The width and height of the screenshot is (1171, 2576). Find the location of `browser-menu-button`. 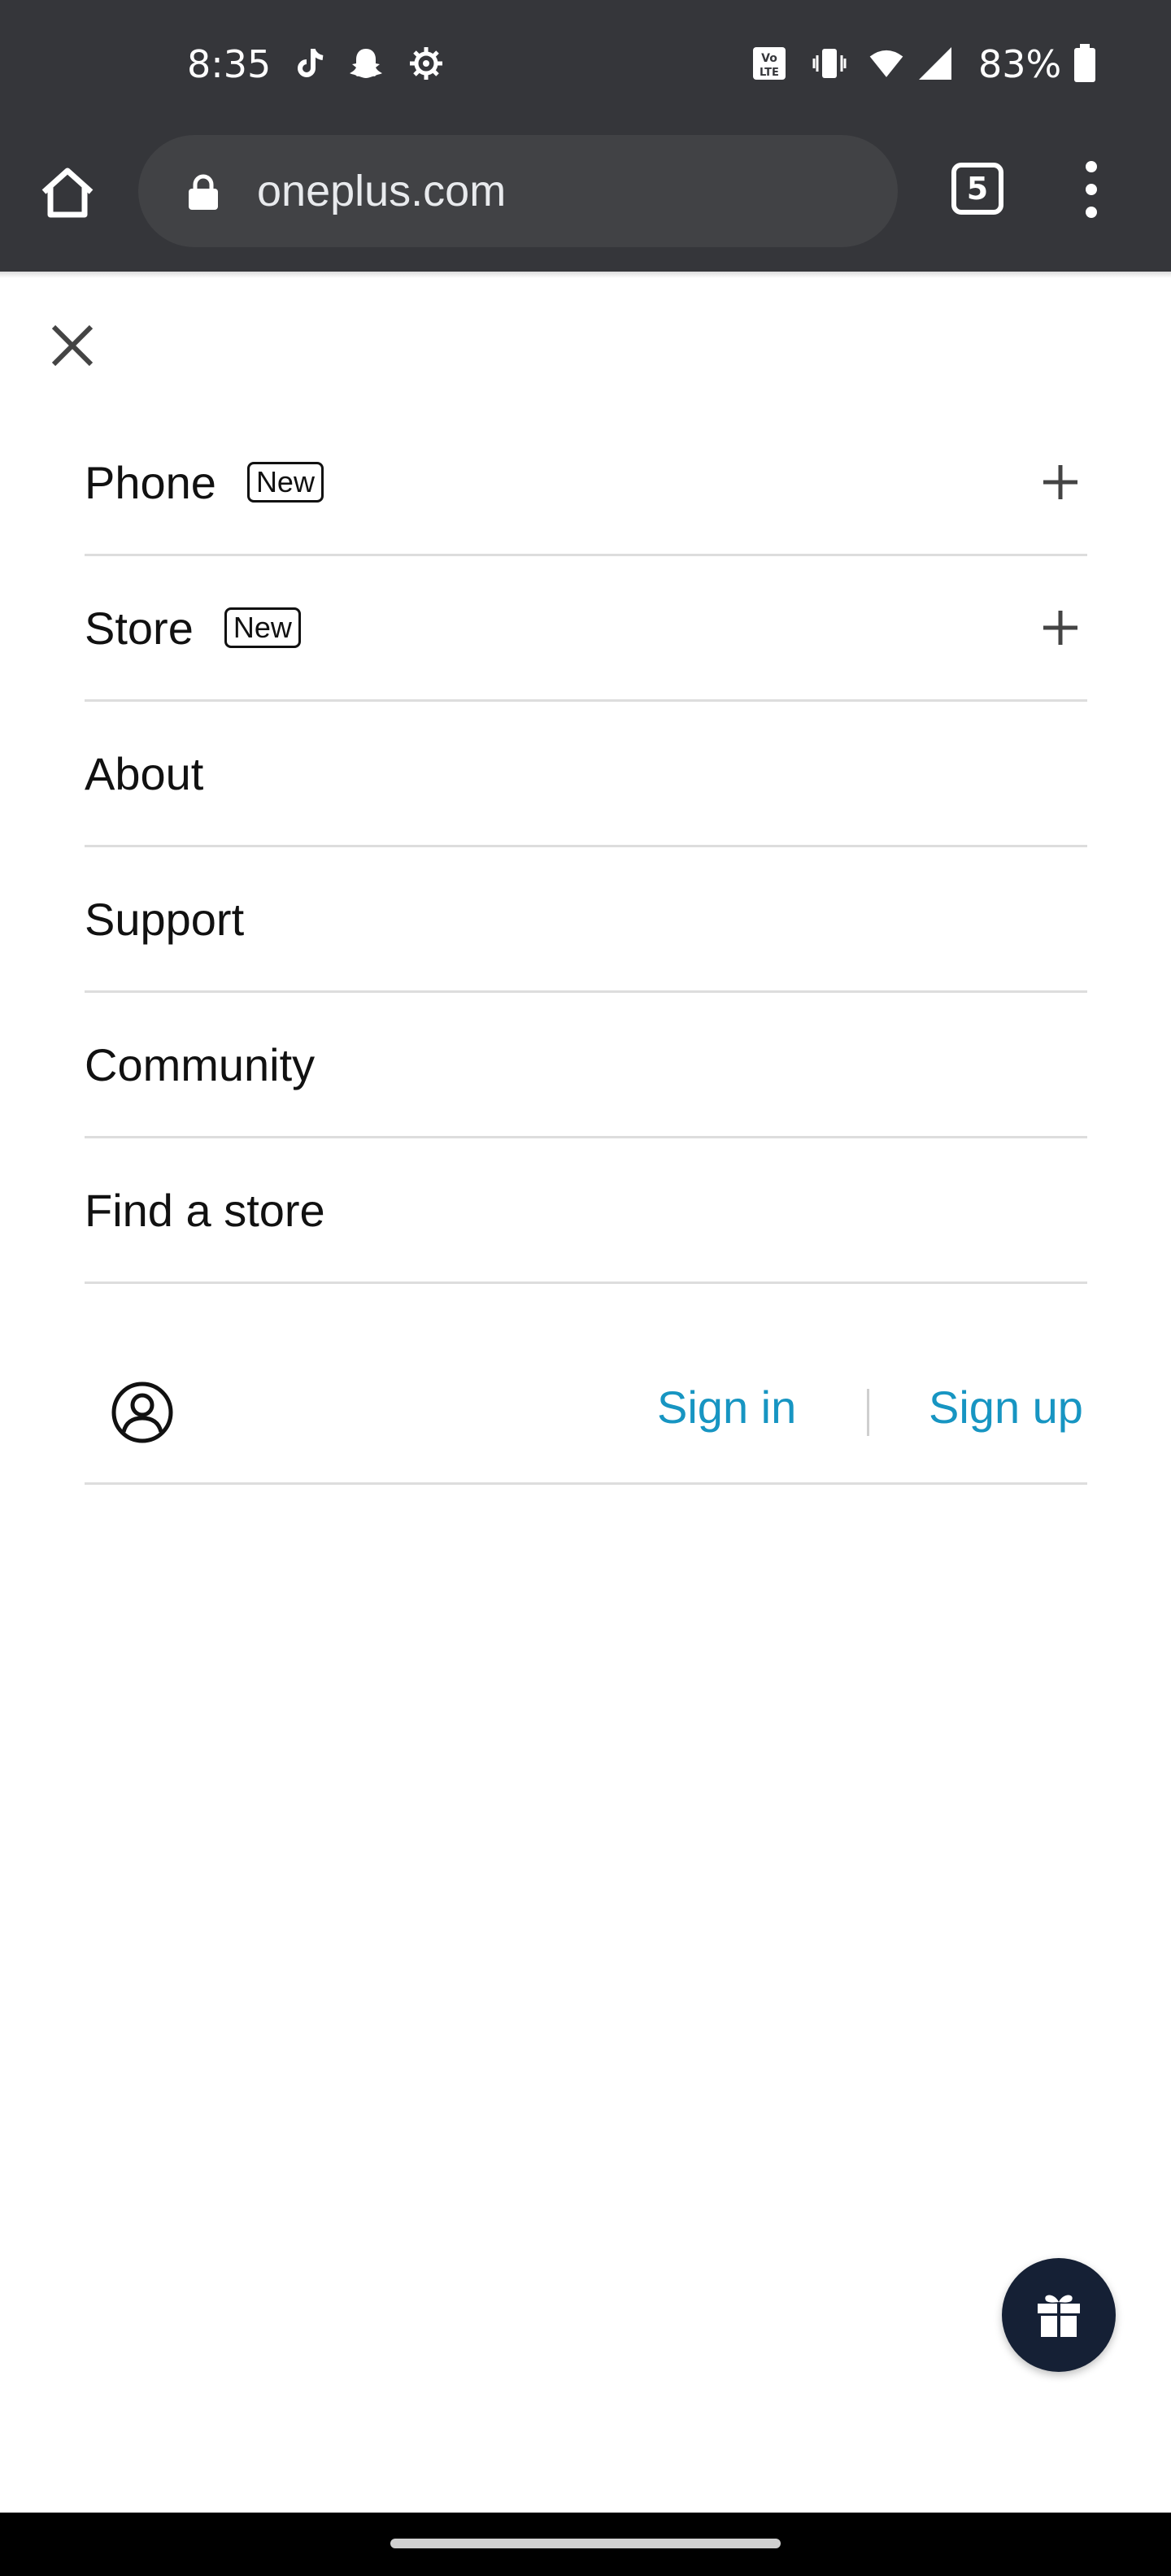

browser-menu-button is located at coordinates (1091, 190).